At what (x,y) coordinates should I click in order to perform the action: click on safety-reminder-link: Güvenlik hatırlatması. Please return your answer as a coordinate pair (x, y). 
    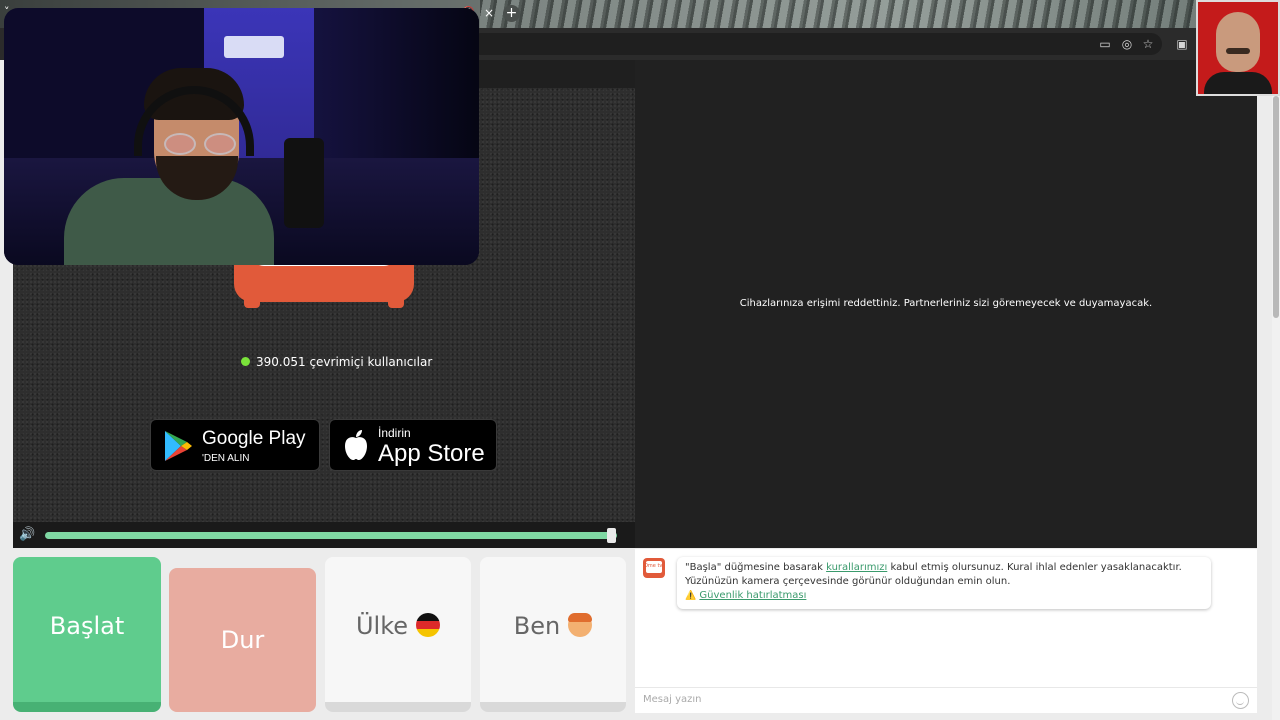
    Looking at the image, I should click on (752, 595).